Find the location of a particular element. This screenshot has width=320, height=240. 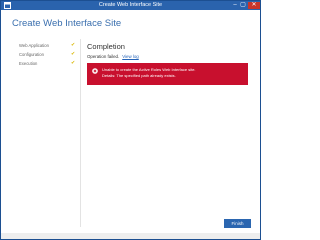

step-execution: Execution ✔ is located at coordinates (48, 63).